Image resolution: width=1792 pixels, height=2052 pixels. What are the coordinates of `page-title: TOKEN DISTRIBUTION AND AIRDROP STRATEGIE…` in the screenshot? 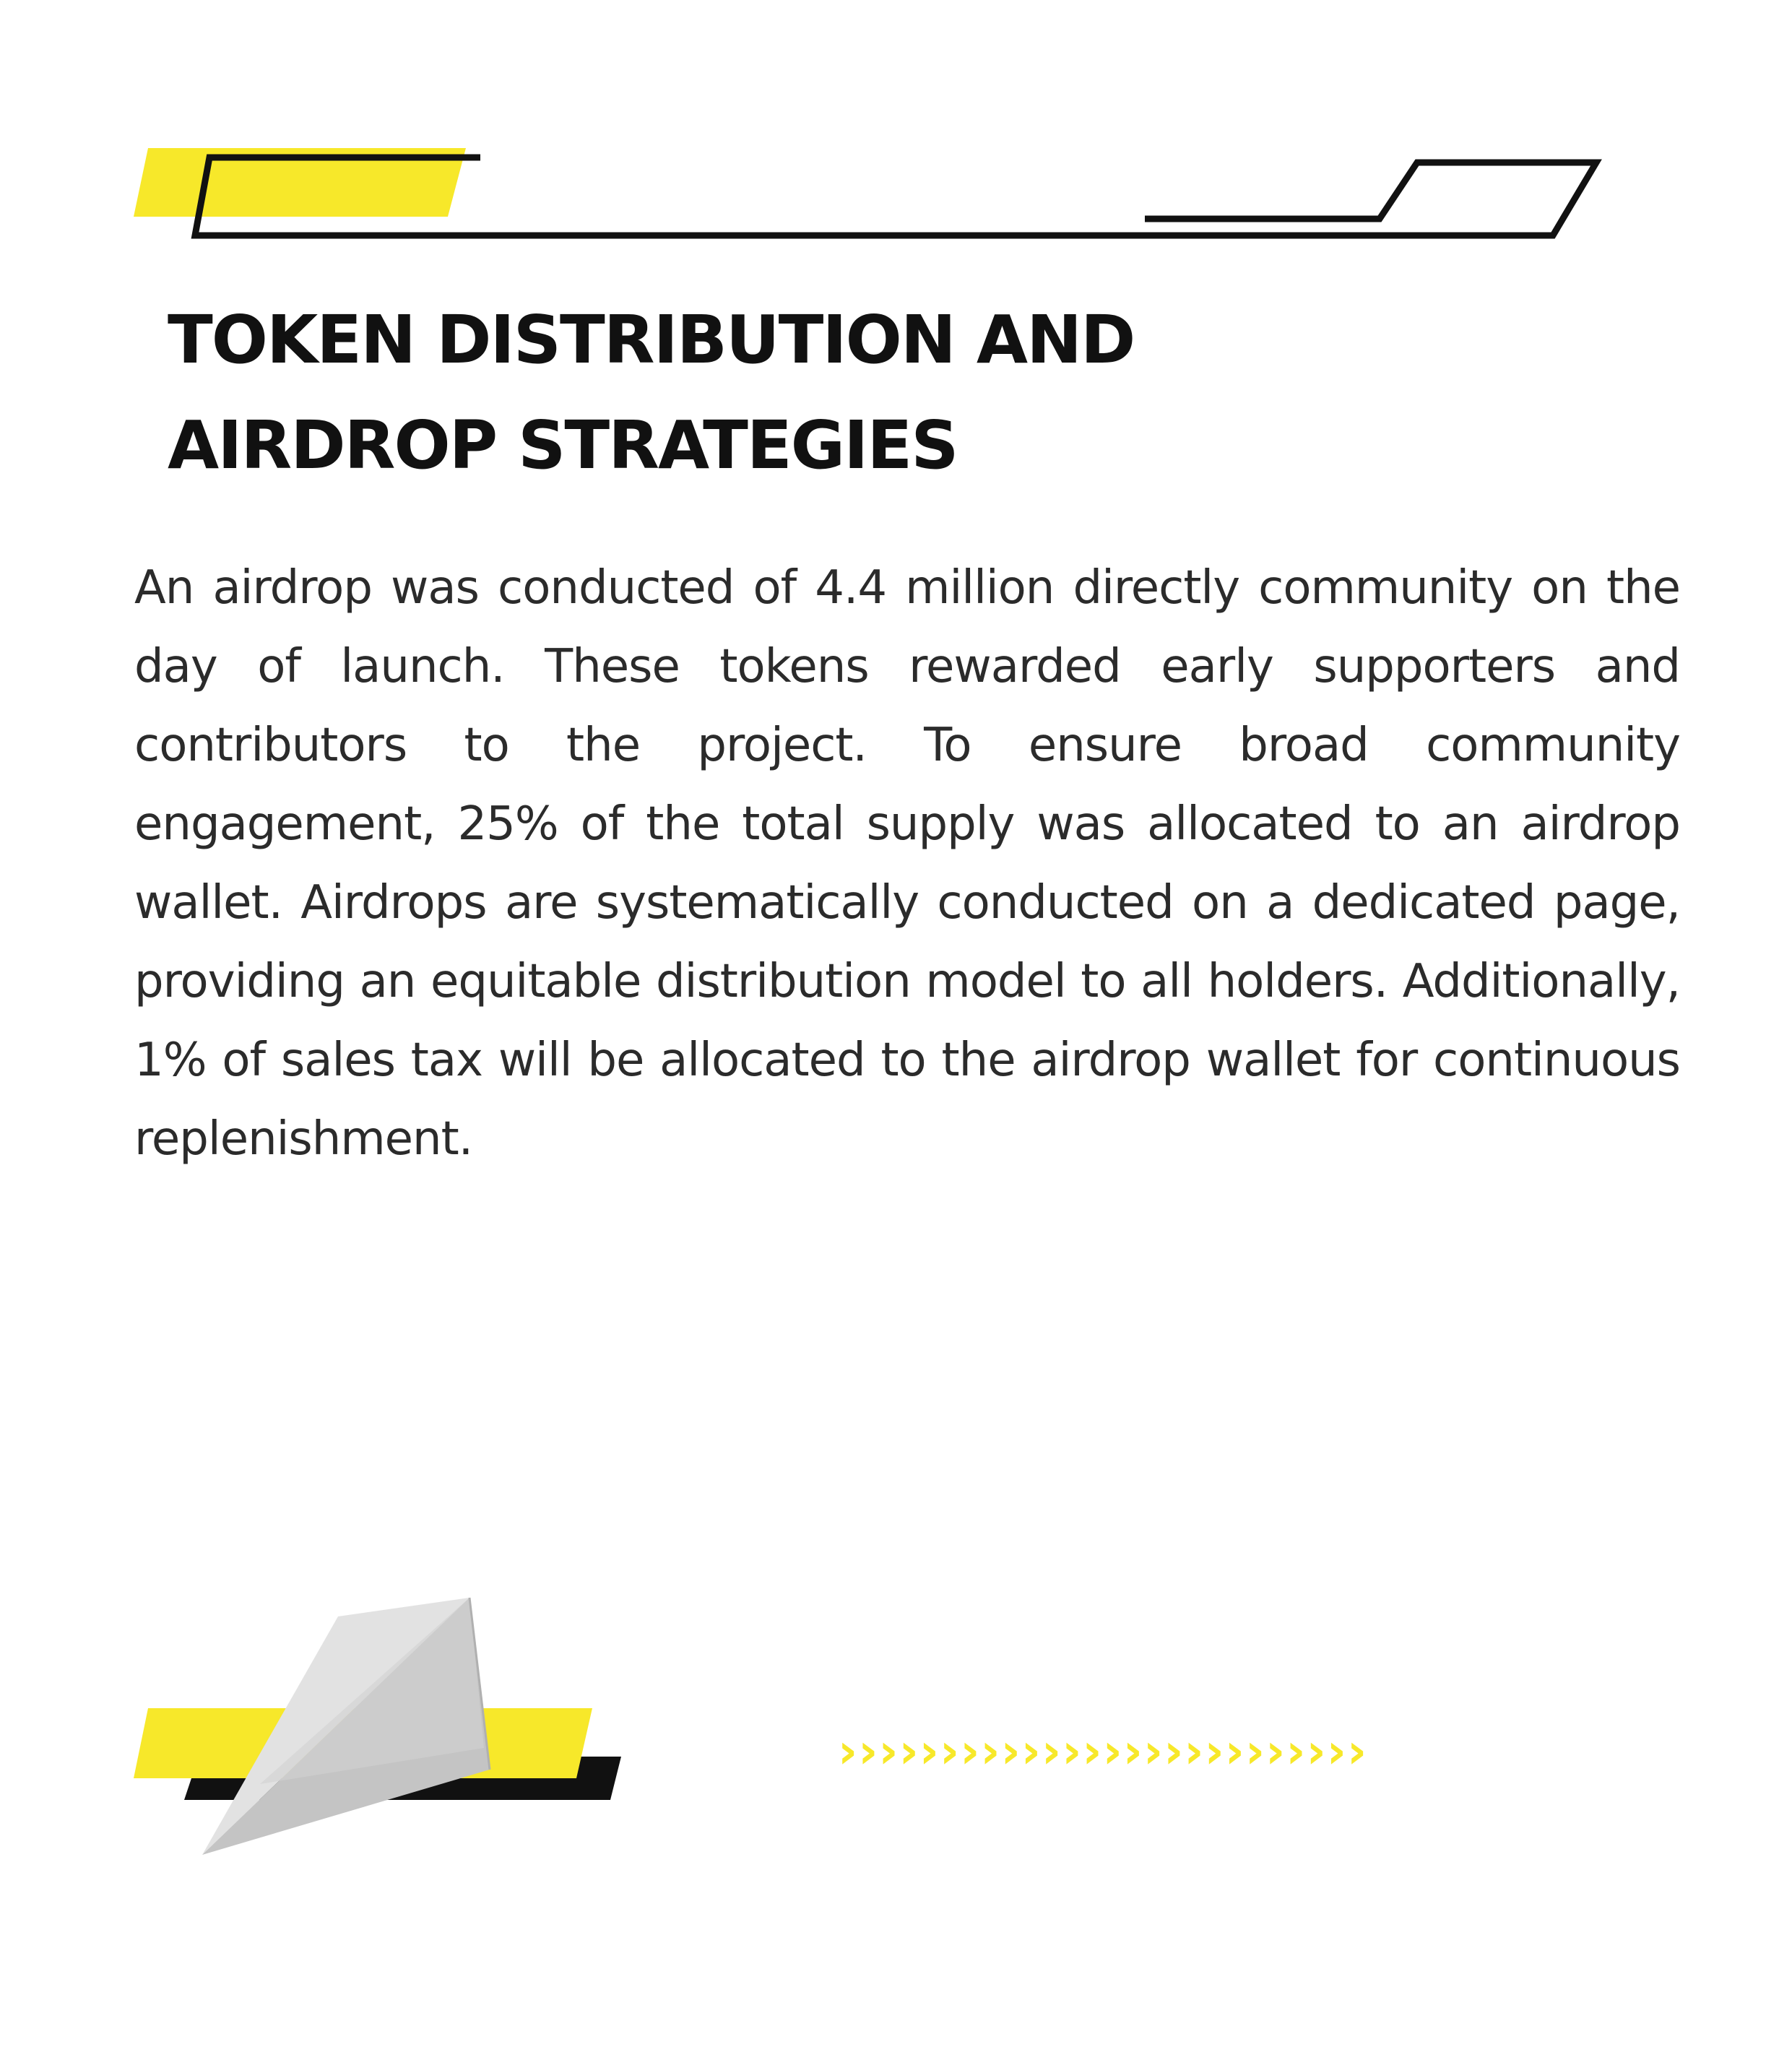 It's located at (651, 393).